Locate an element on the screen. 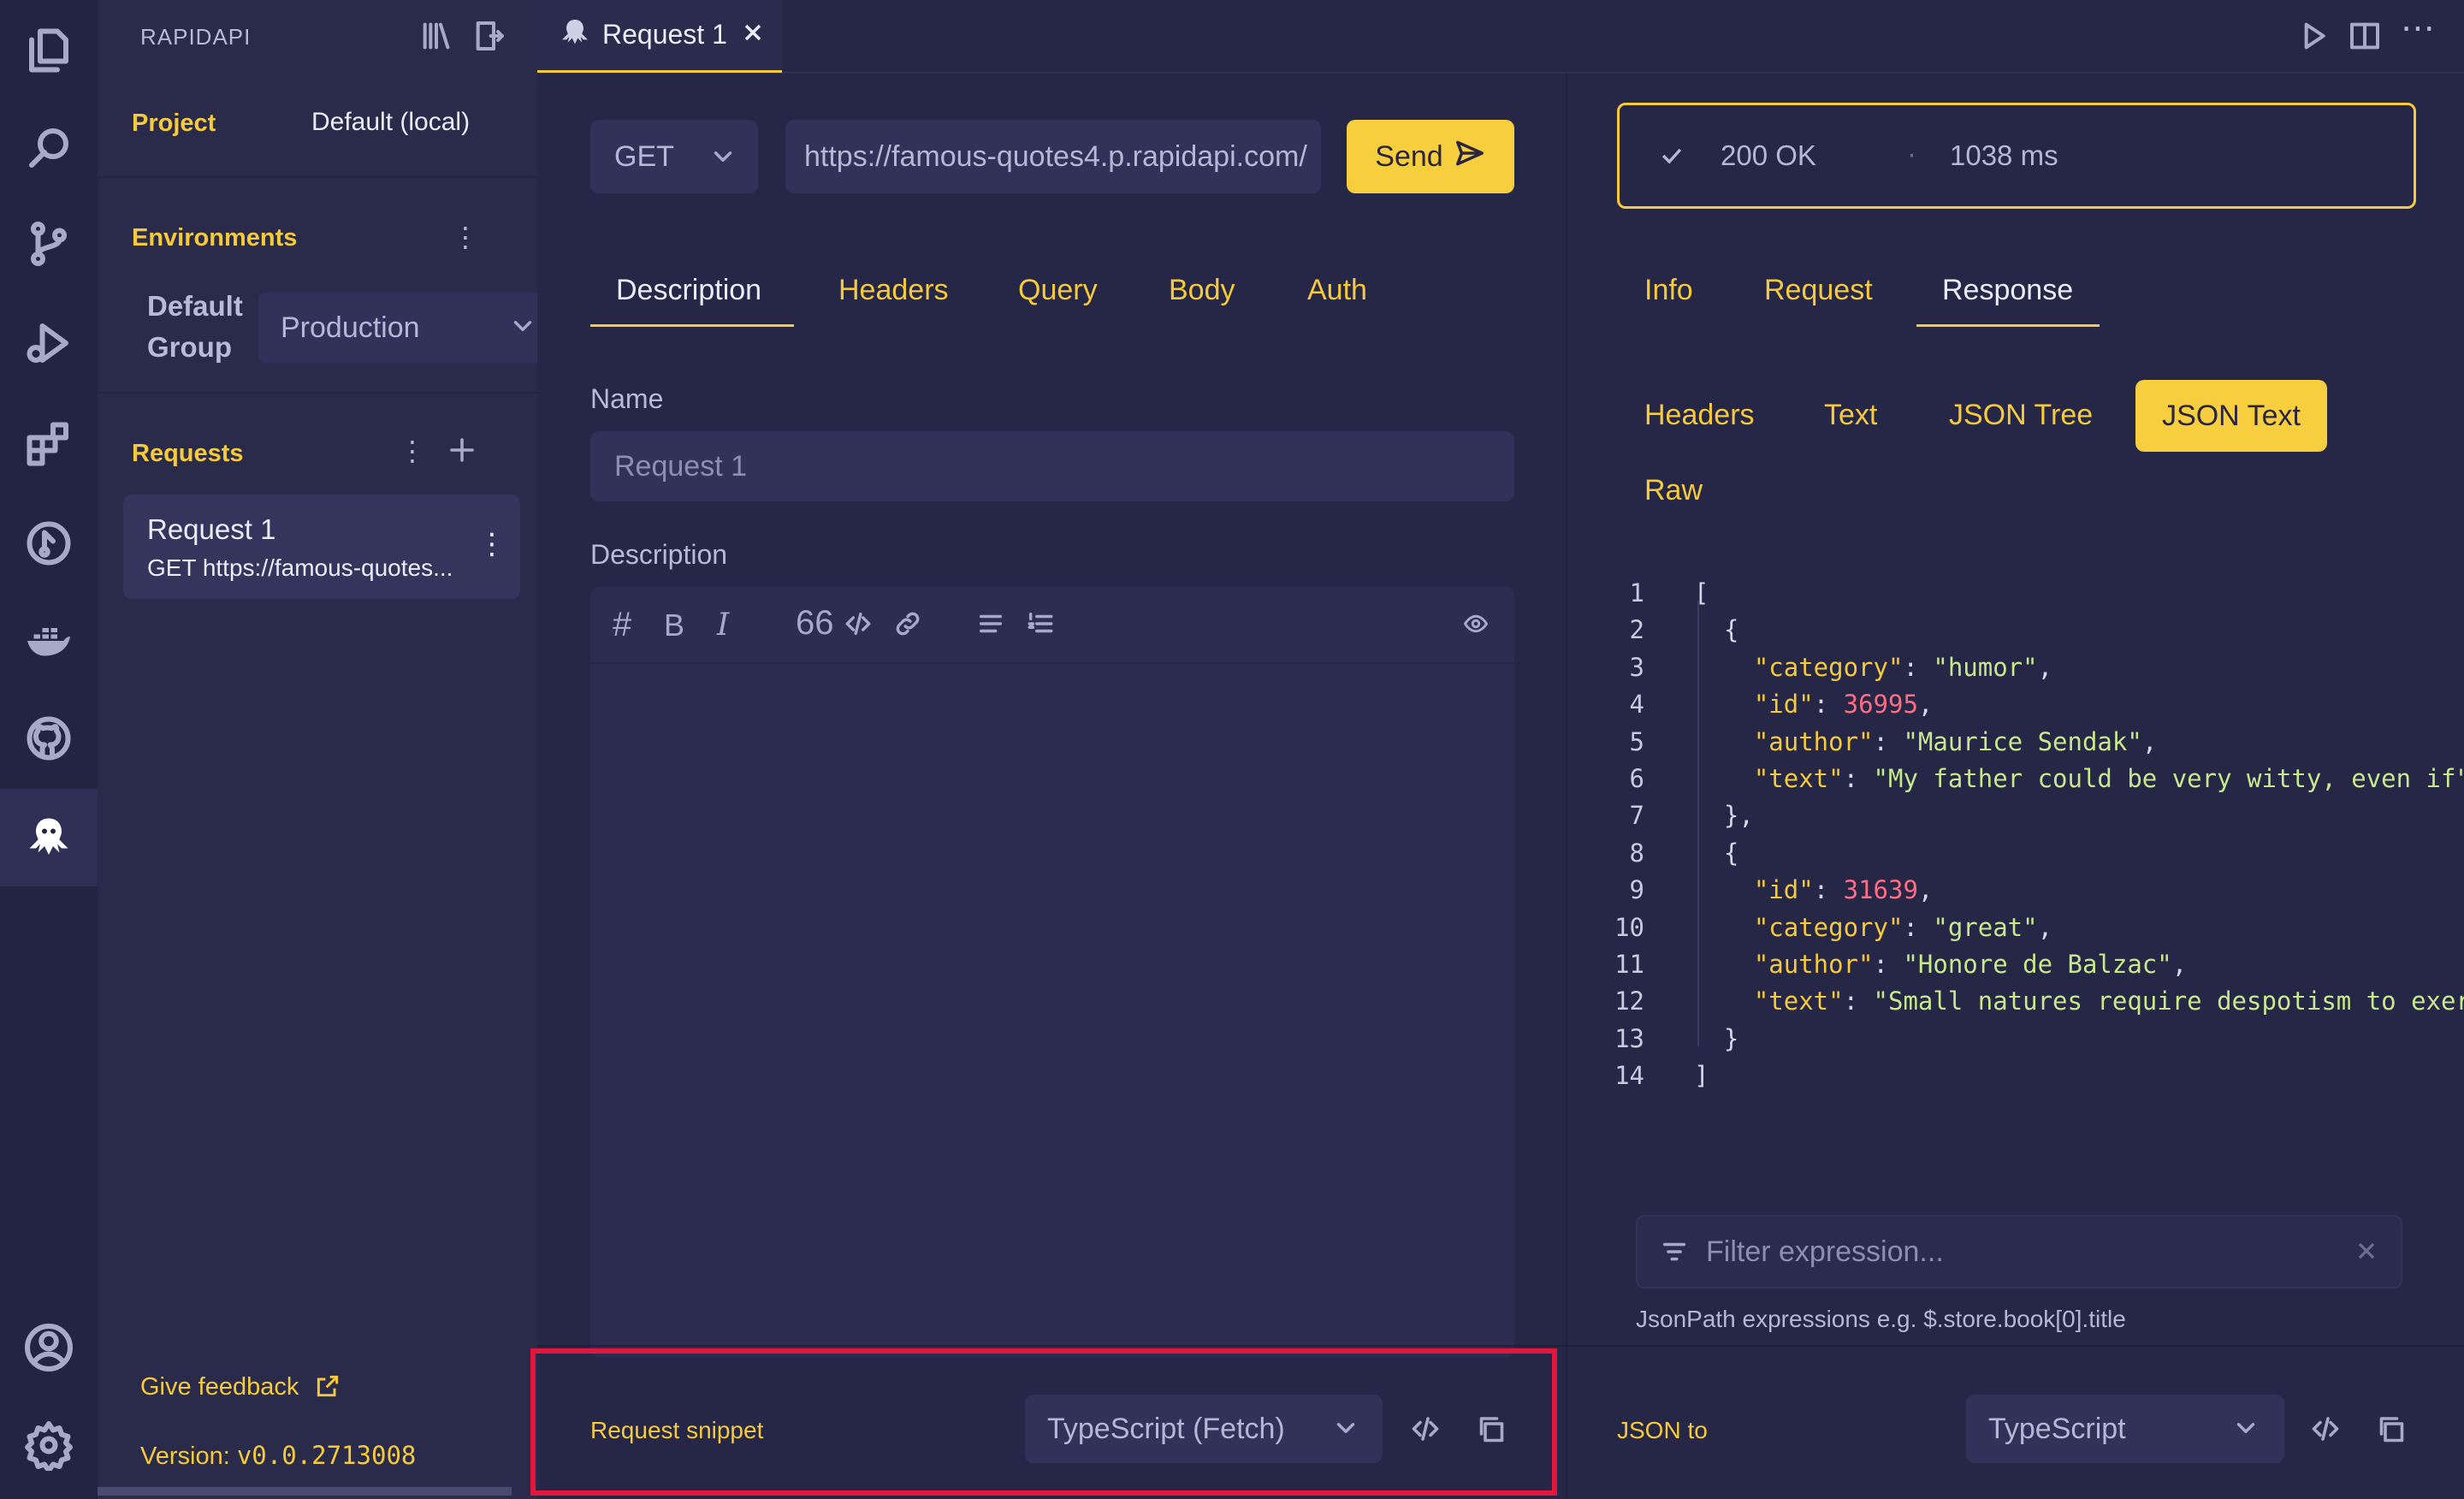 Image resolution: width=2464 pixels, height=1499 pixels. library-icon is located at coordinates (436, 38).